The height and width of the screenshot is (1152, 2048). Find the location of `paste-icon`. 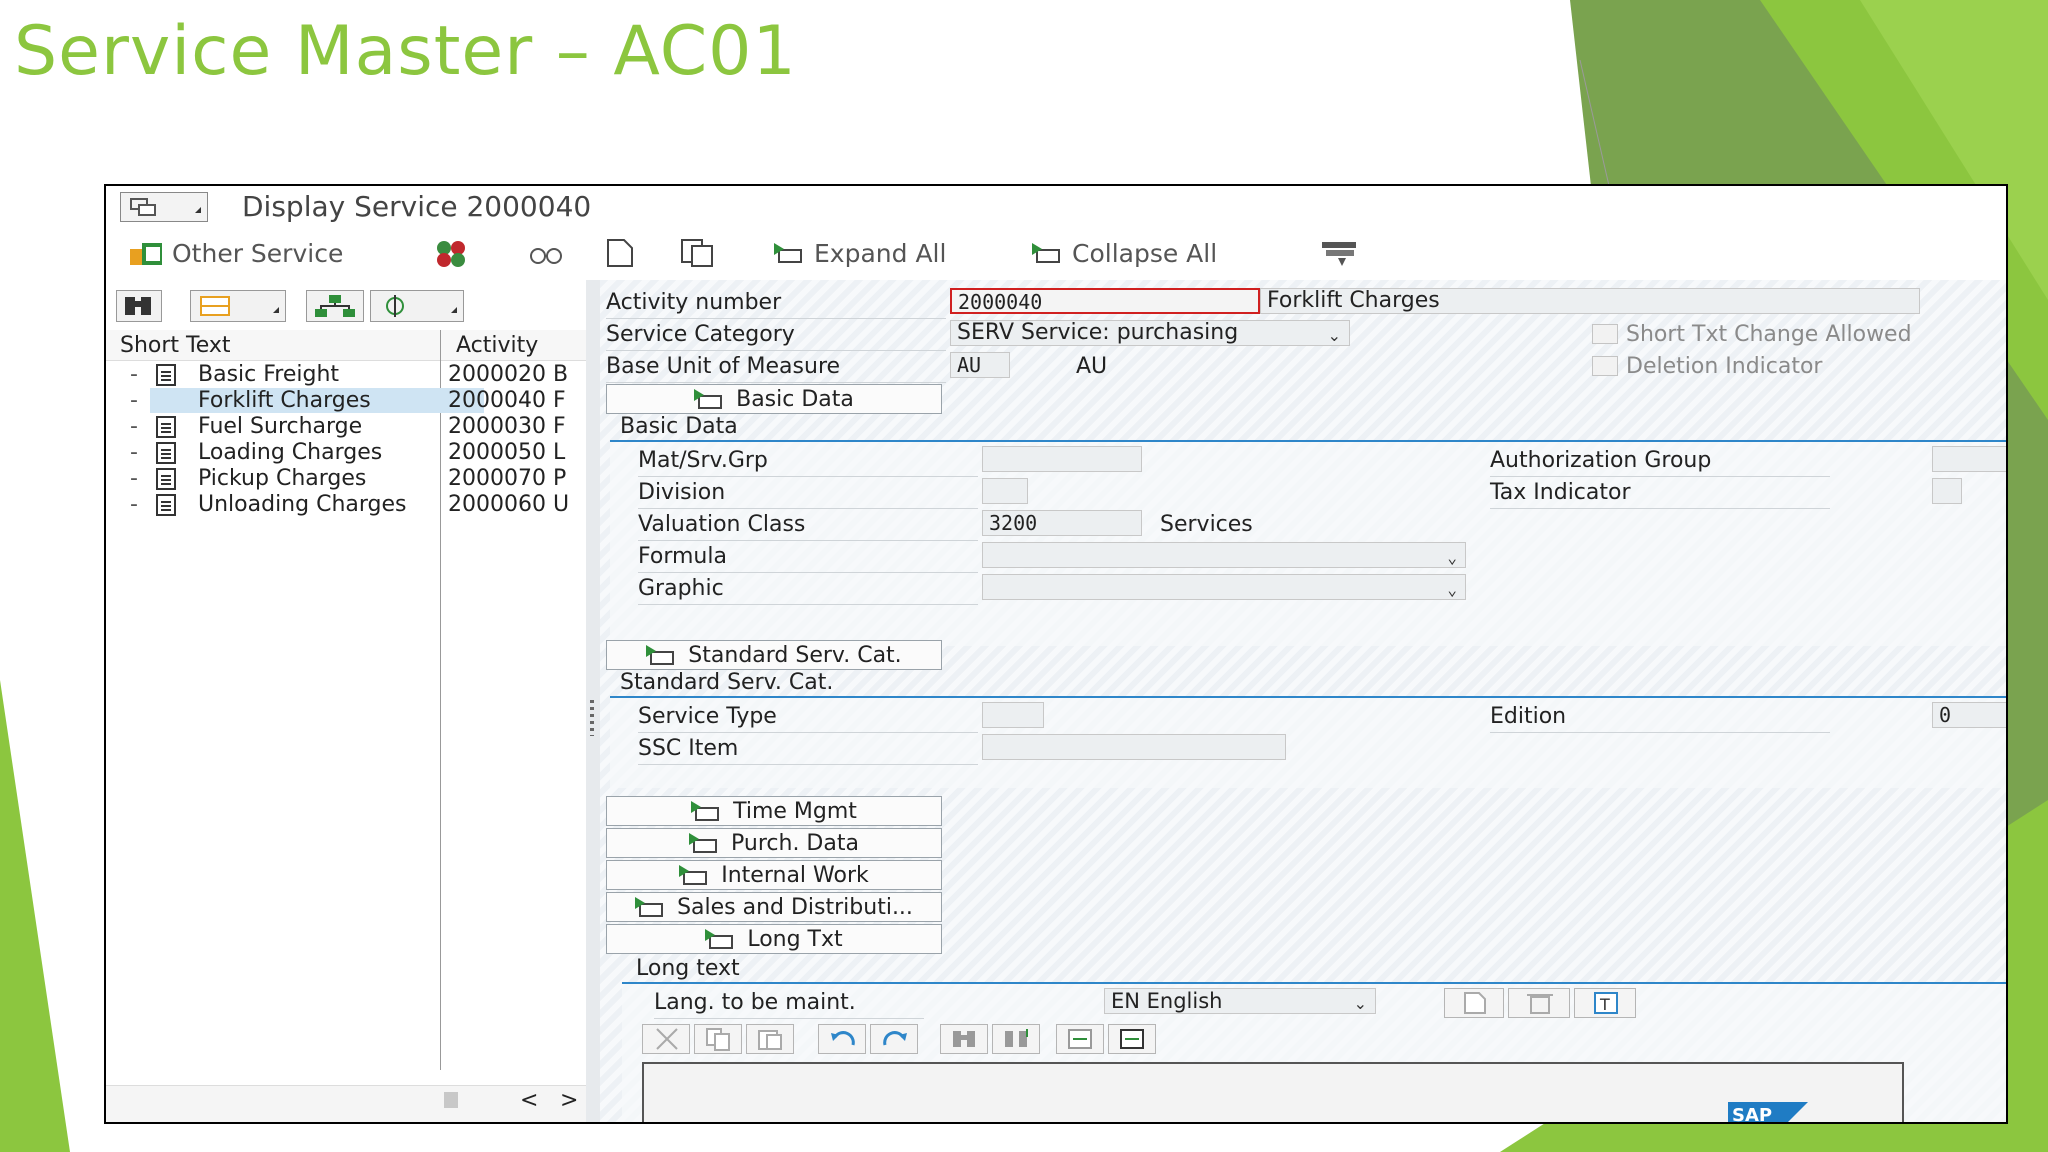

paste-icon is located at coordinates (770, 1040).